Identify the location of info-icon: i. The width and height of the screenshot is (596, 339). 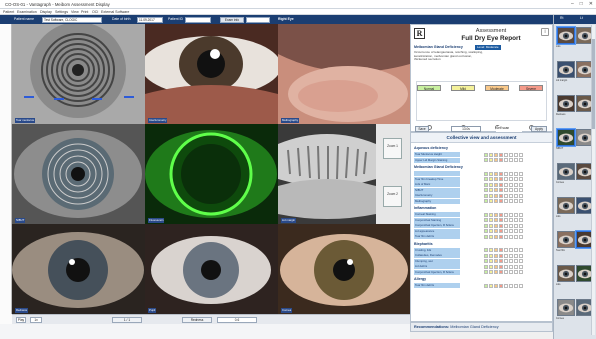
(545, 32).